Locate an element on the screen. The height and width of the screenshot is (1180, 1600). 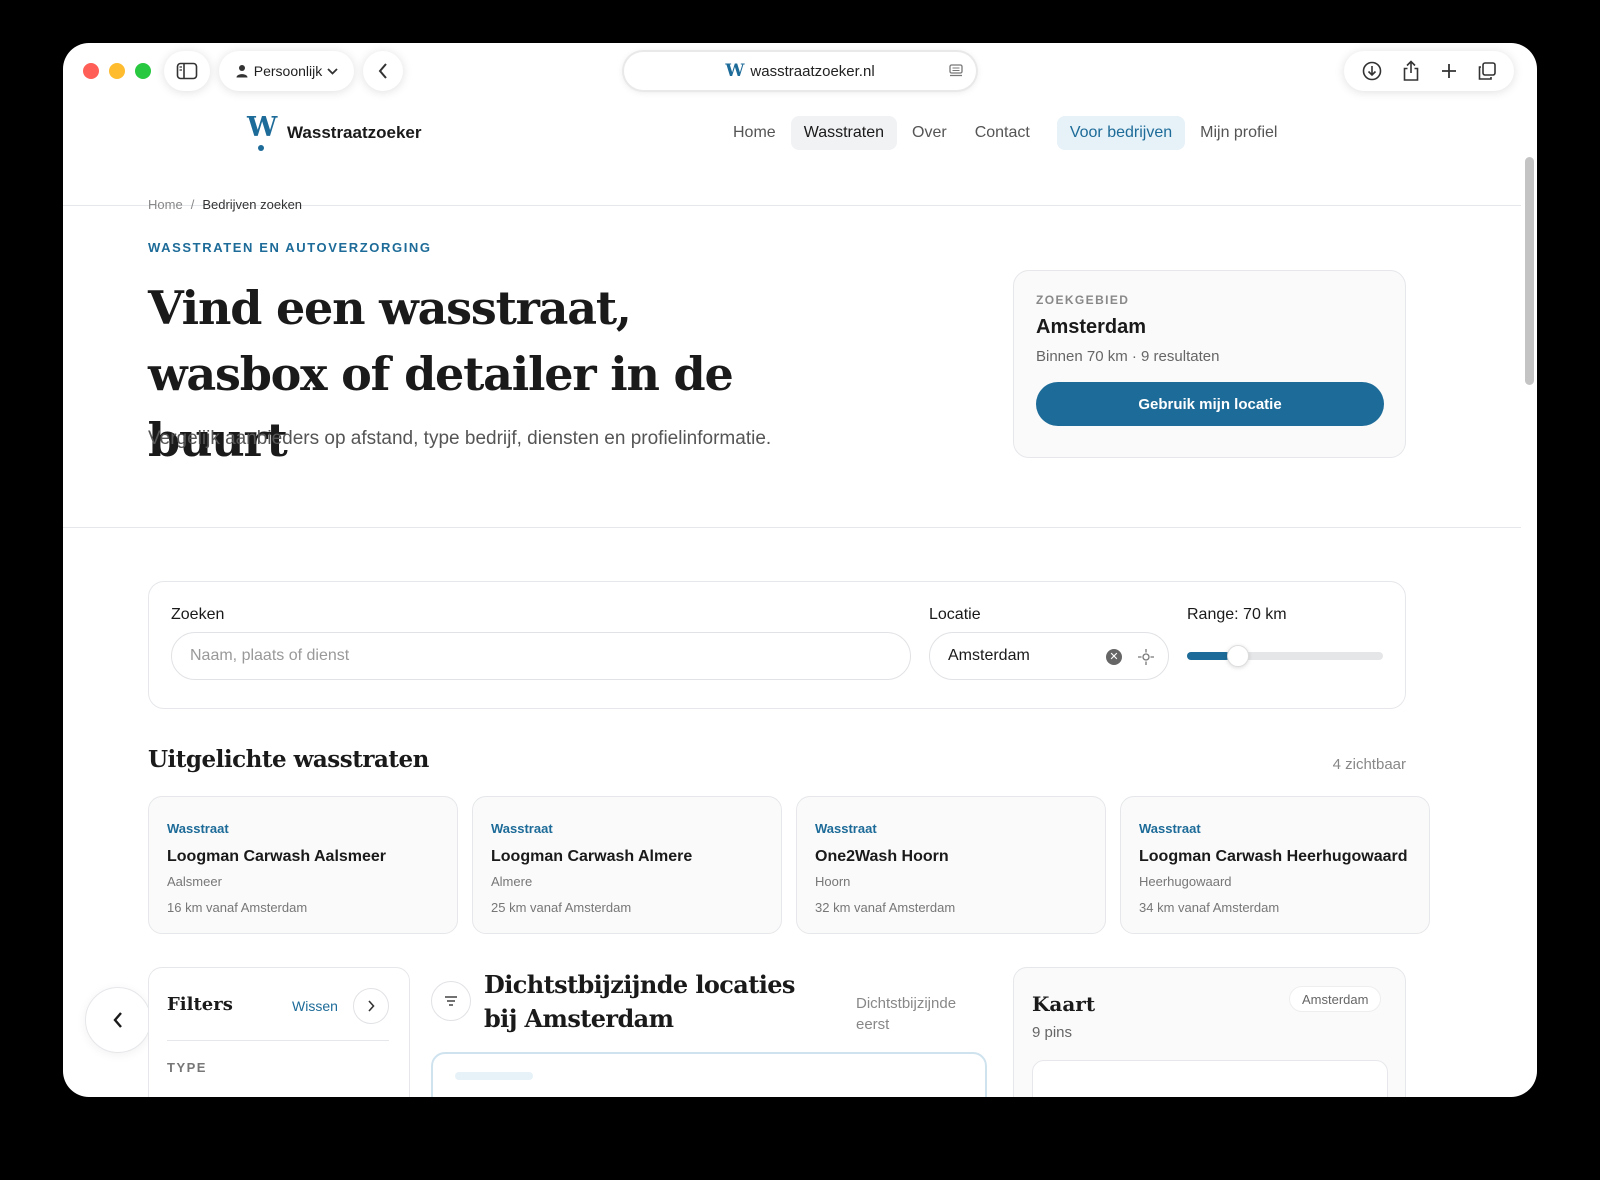
logo-mark-icon: W is located at coordinates (262, 132).